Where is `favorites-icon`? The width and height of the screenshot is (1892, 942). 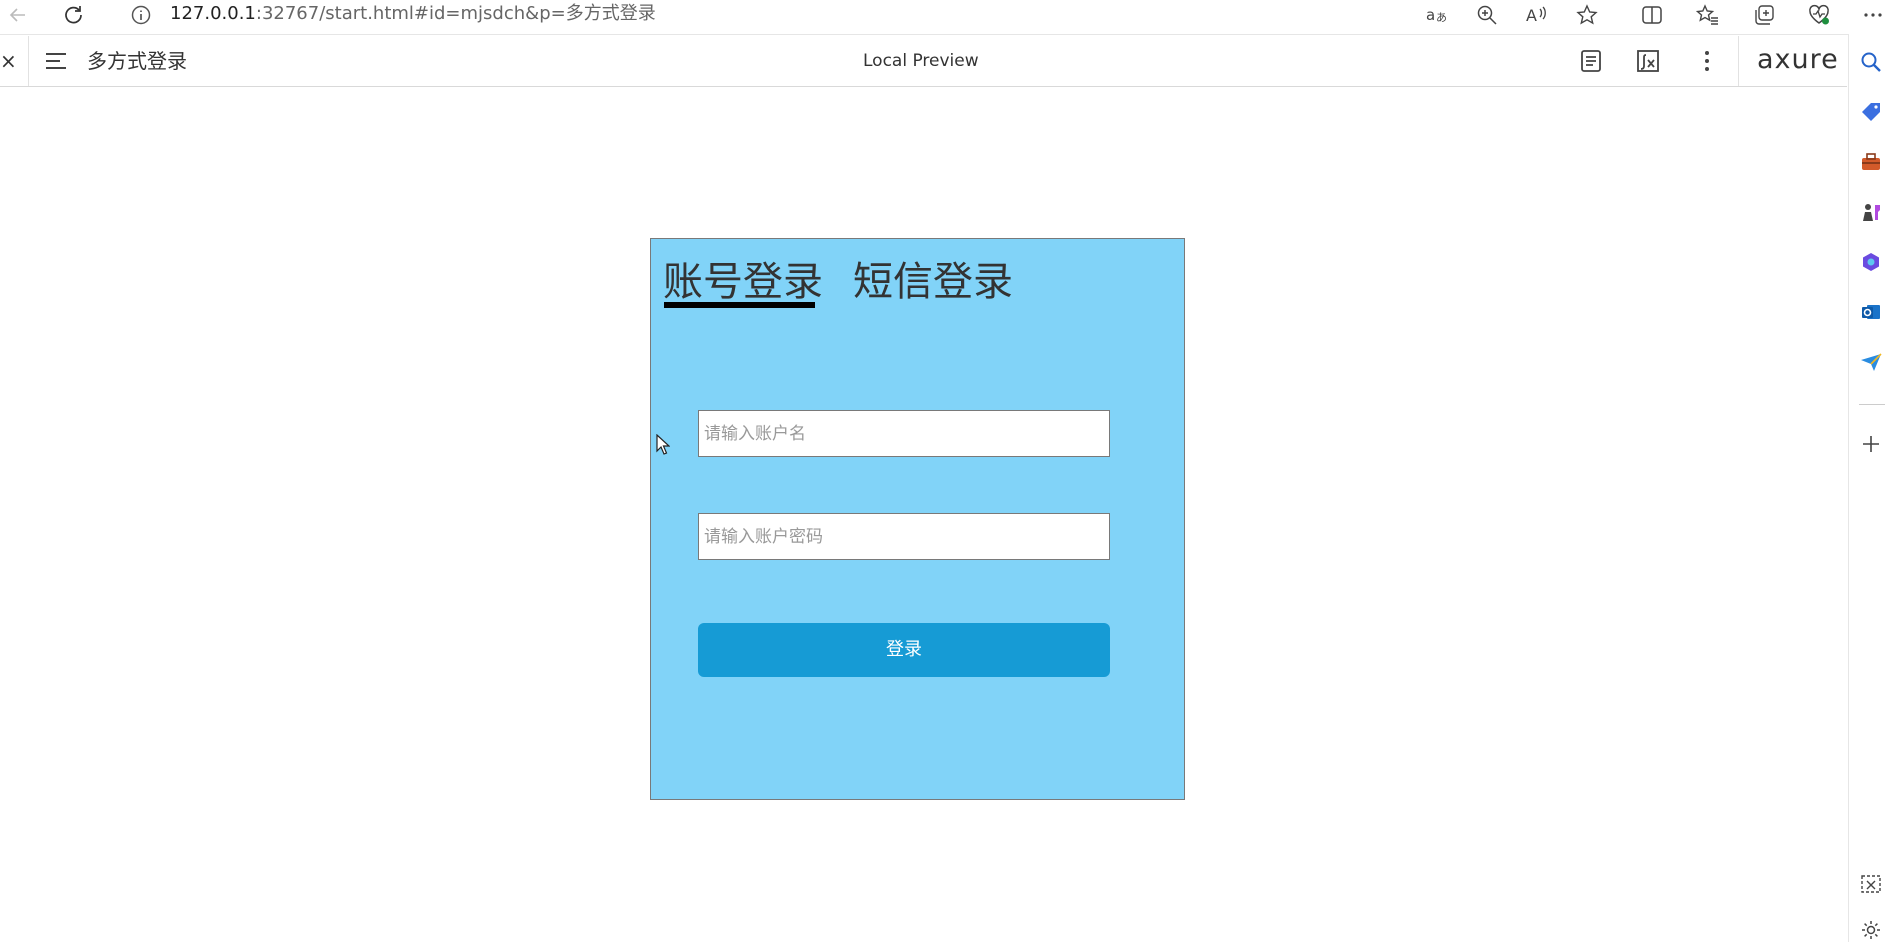 favorites-icon is located at coordinates (1708, 15).